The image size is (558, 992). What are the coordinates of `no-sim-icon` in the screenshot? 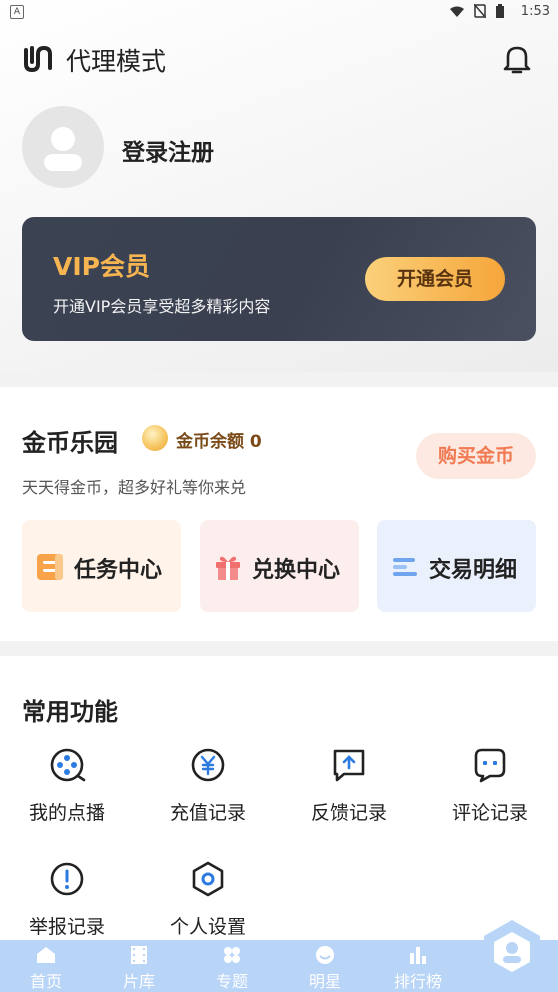 It's located at (480, 11).